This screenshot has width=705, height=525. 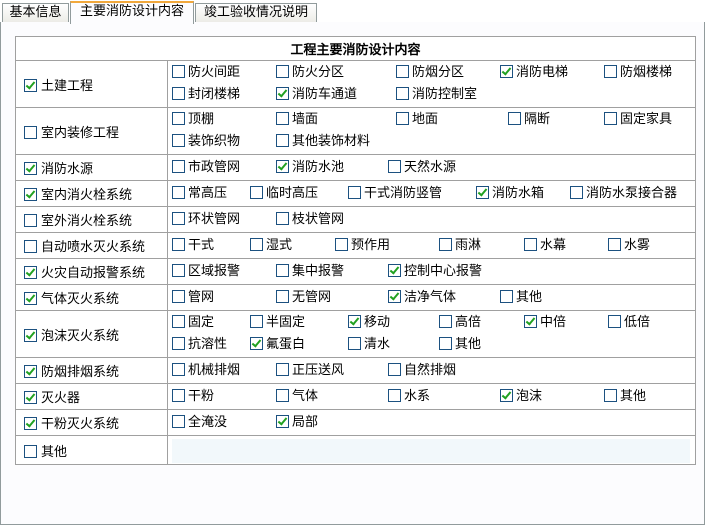 What do you see at coordinates (460, 323) in the screenshot?
I see `option-checkbox: 高倍` at bounding box center [460, 323].